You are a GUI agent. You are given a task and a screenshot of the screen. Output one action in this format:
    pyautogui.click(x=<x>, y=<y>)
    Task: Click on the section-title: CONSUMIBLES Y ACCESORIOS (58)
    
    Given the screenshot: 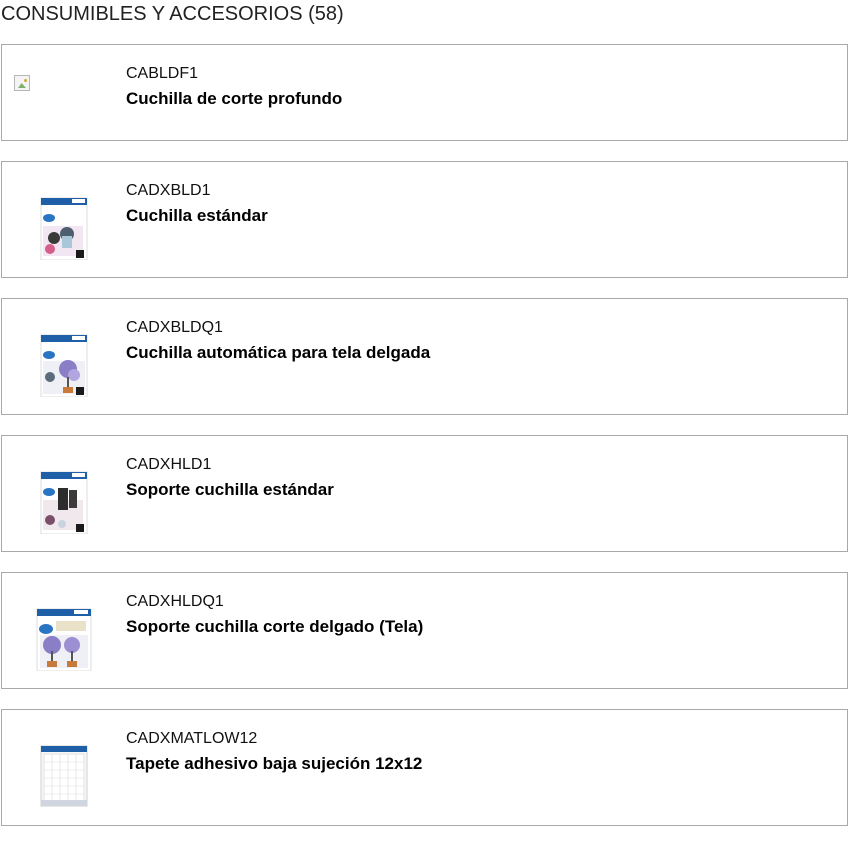 What is the action you would take?
    pyautogui.click(x=172, y=14)
    